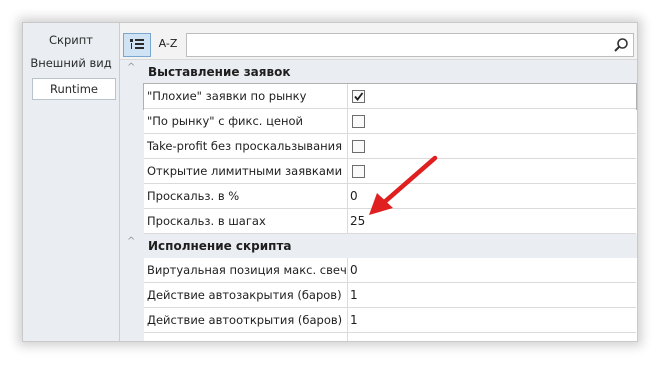  What do you see at coordinates (378, 72) in the screenshot?
I see `section-header-orders: ^ Выставление заявок` at bounding box center [378, 72].